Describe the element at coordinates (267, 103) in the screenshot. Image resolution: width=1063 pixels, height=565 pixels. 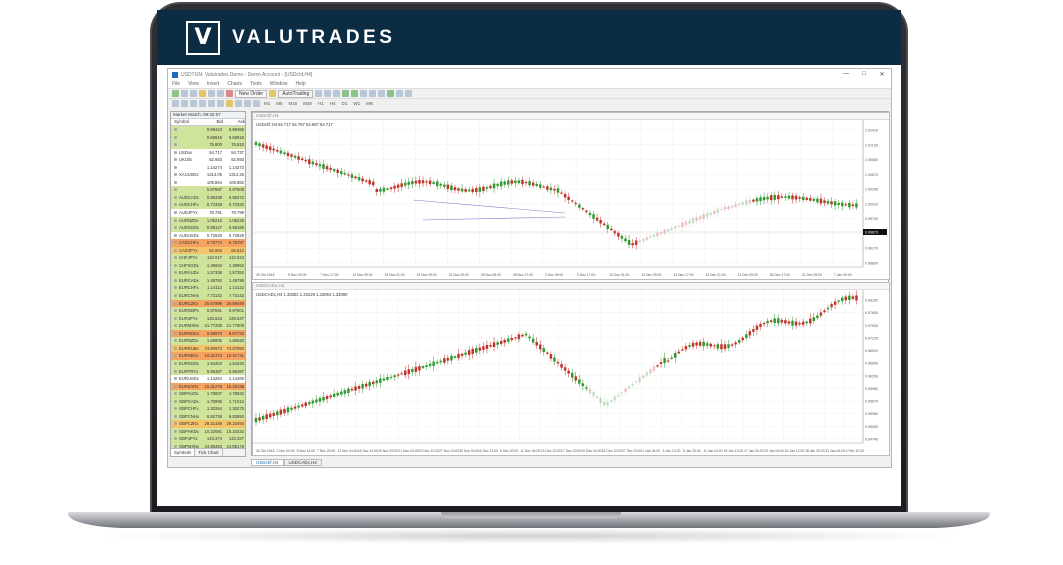
I see `timeframe-m1: M1` at that location.